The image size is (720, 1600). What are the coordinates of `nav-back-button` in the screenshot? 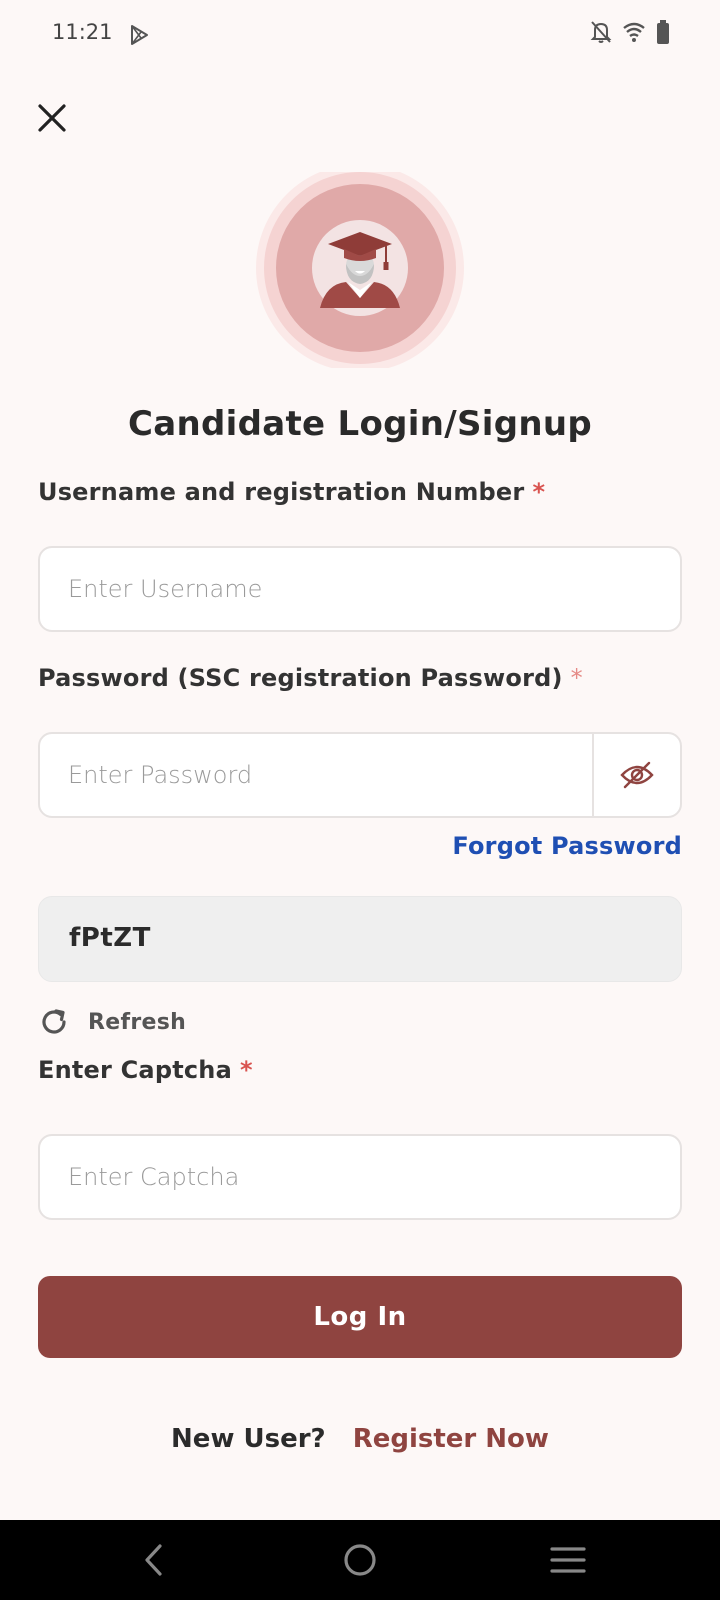 It's located at (154, 1560).